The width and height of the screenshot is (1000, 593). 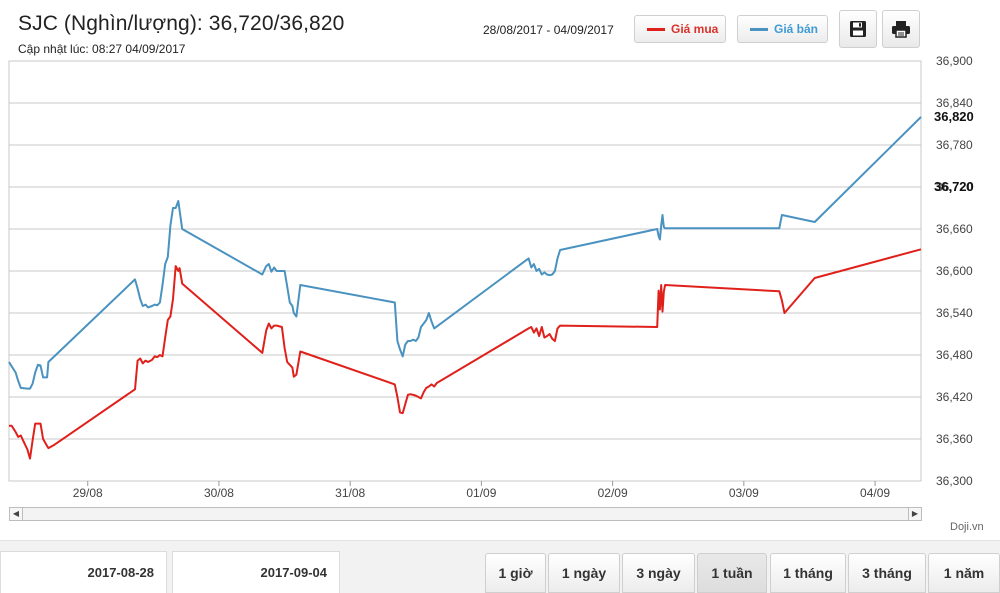 I want to click on scroll-right-arrow-icon: ▶, so click(x=915, y=514).